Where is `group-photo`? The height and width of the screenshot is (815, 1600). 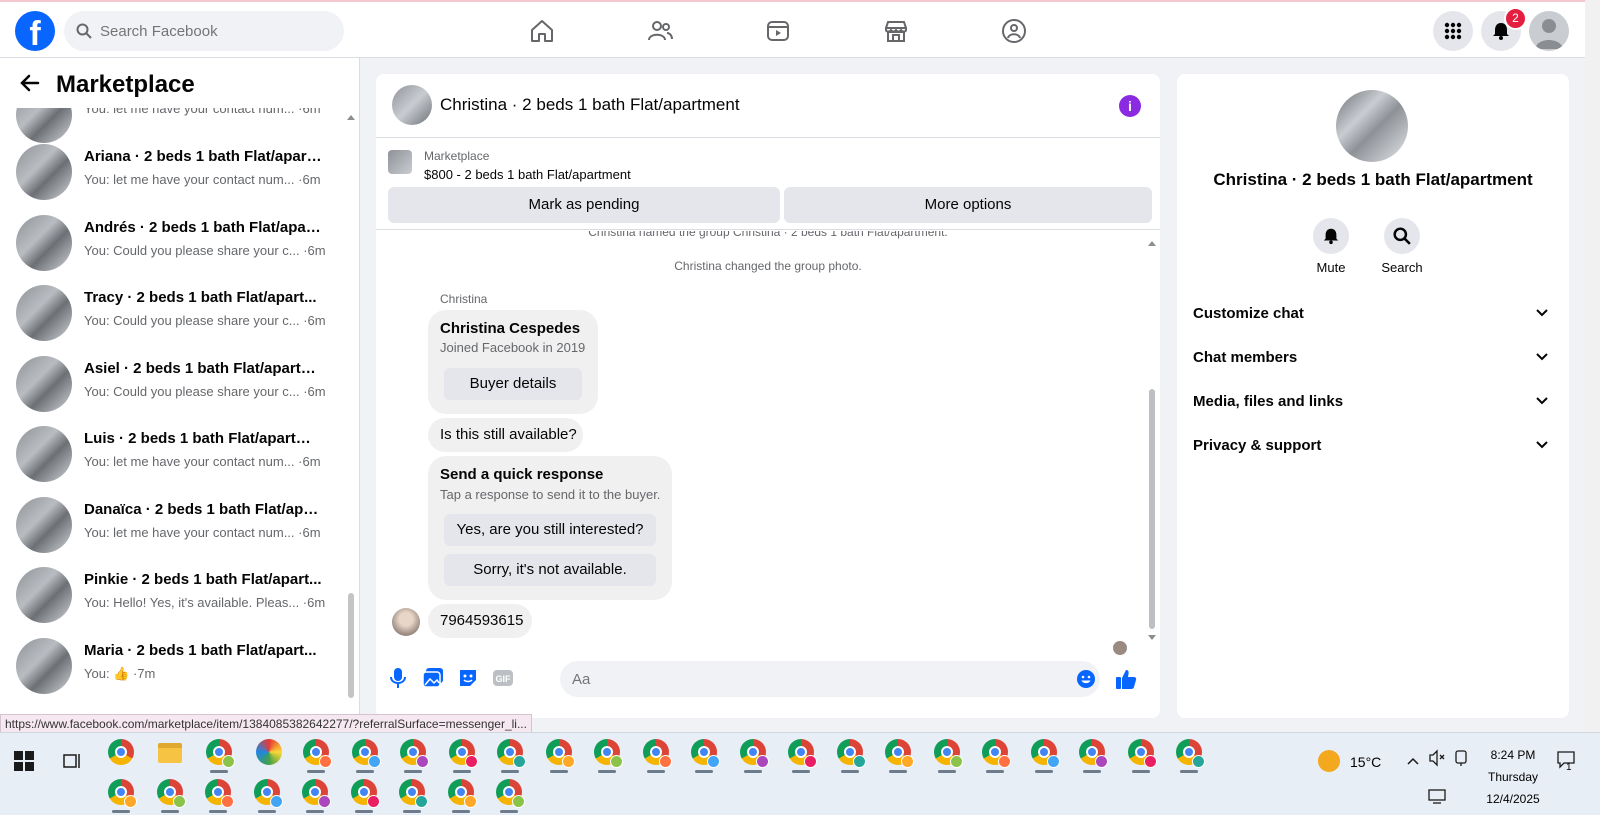 group-photo is located at coordinates (1372, 126).